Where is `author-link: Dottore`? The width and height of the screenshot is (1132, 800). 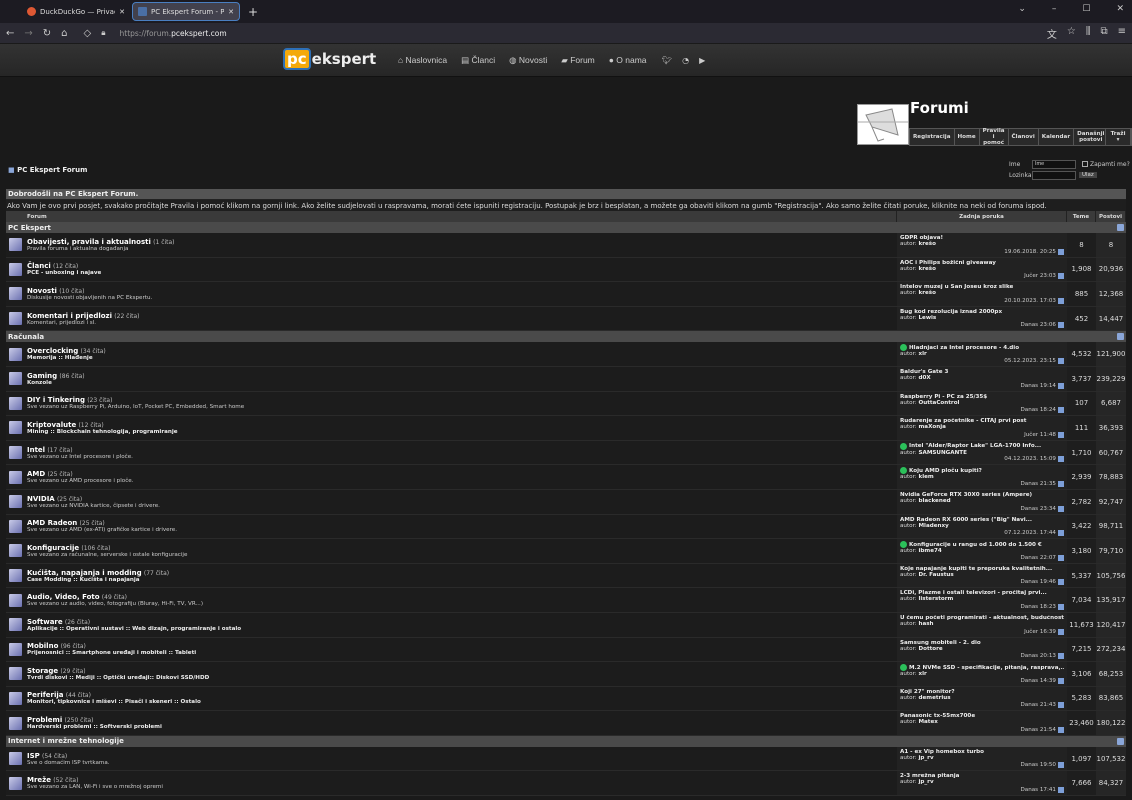 author-link: Dottore is located at coordinates (930, 649).